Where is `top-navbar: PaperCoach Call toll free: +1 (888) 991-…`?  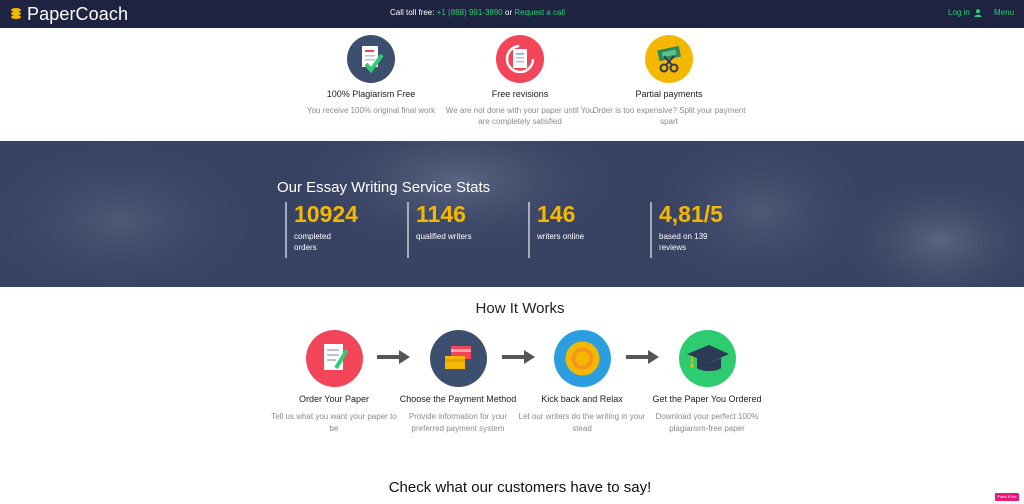 top-navbar: PaperCoach Call toll free: +1 (888) 991-… is located at coordinates (512, 14).